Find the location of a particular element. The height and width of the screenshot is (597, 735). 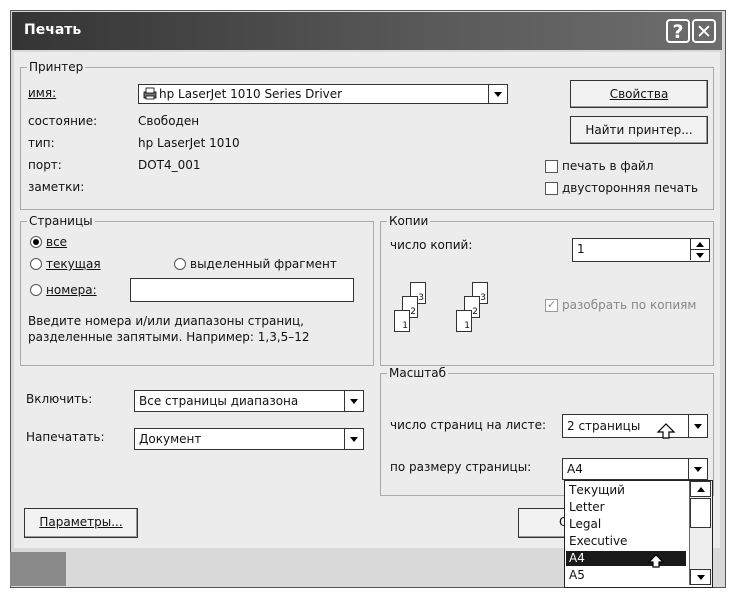

dropdown-option-executive: Executive is located at coordinates (626, 541).